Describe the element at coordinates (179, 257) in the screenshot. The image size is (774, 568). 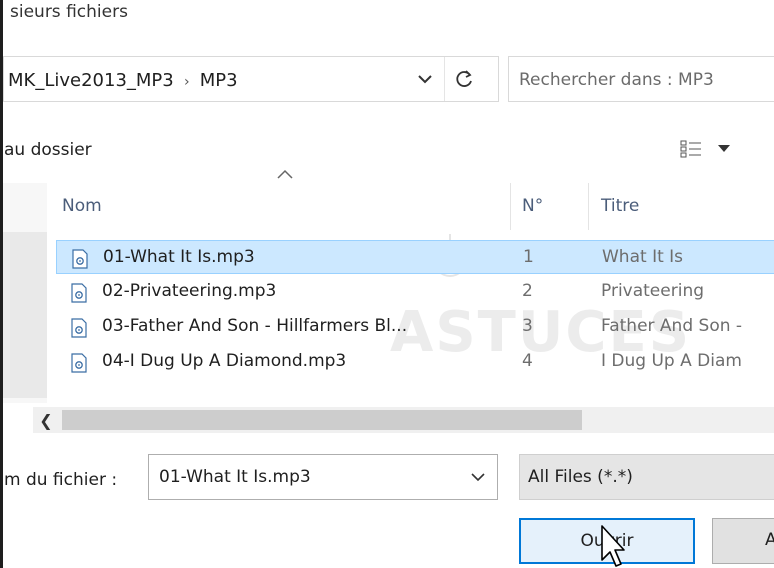
I see `file-name: 01-What It Is.mp3` at that location.